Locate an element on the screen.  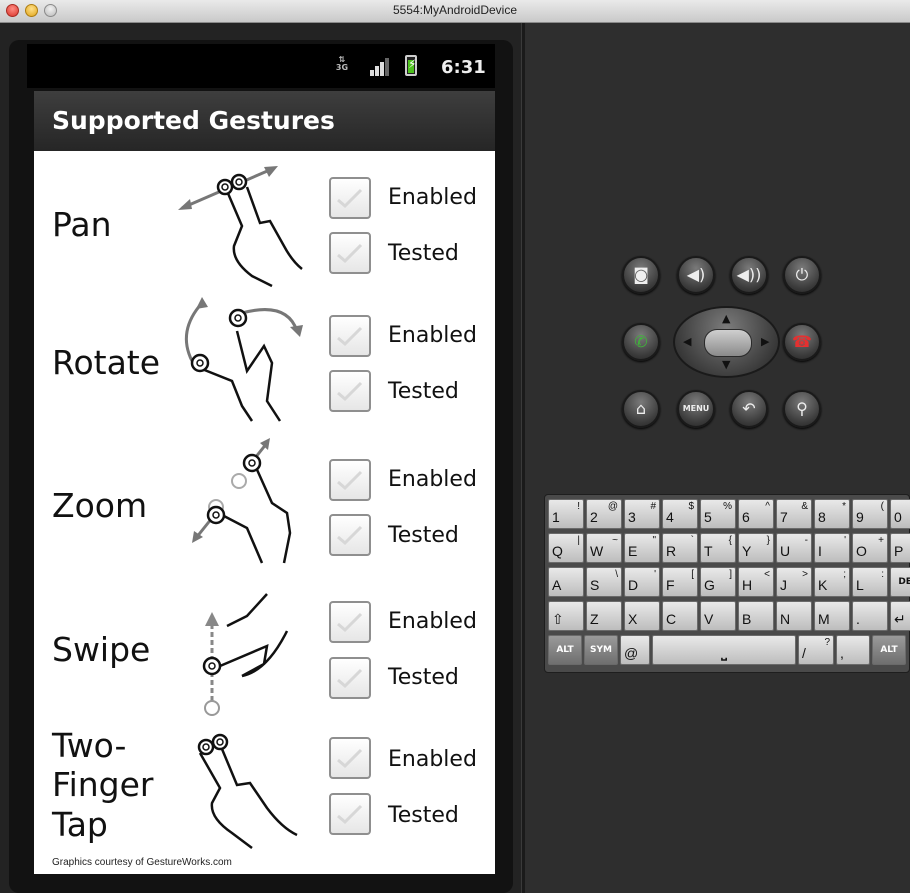
key-alt-label: | is located at coordinates (578, 540).